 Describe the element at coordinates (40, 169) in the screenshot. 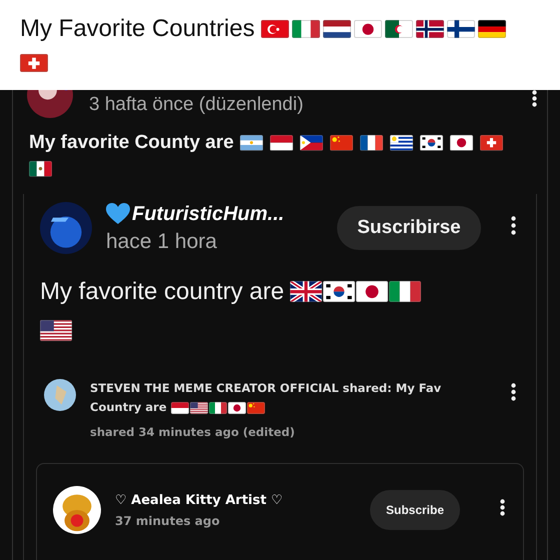

I see `mexico-flag-icon` at that location.